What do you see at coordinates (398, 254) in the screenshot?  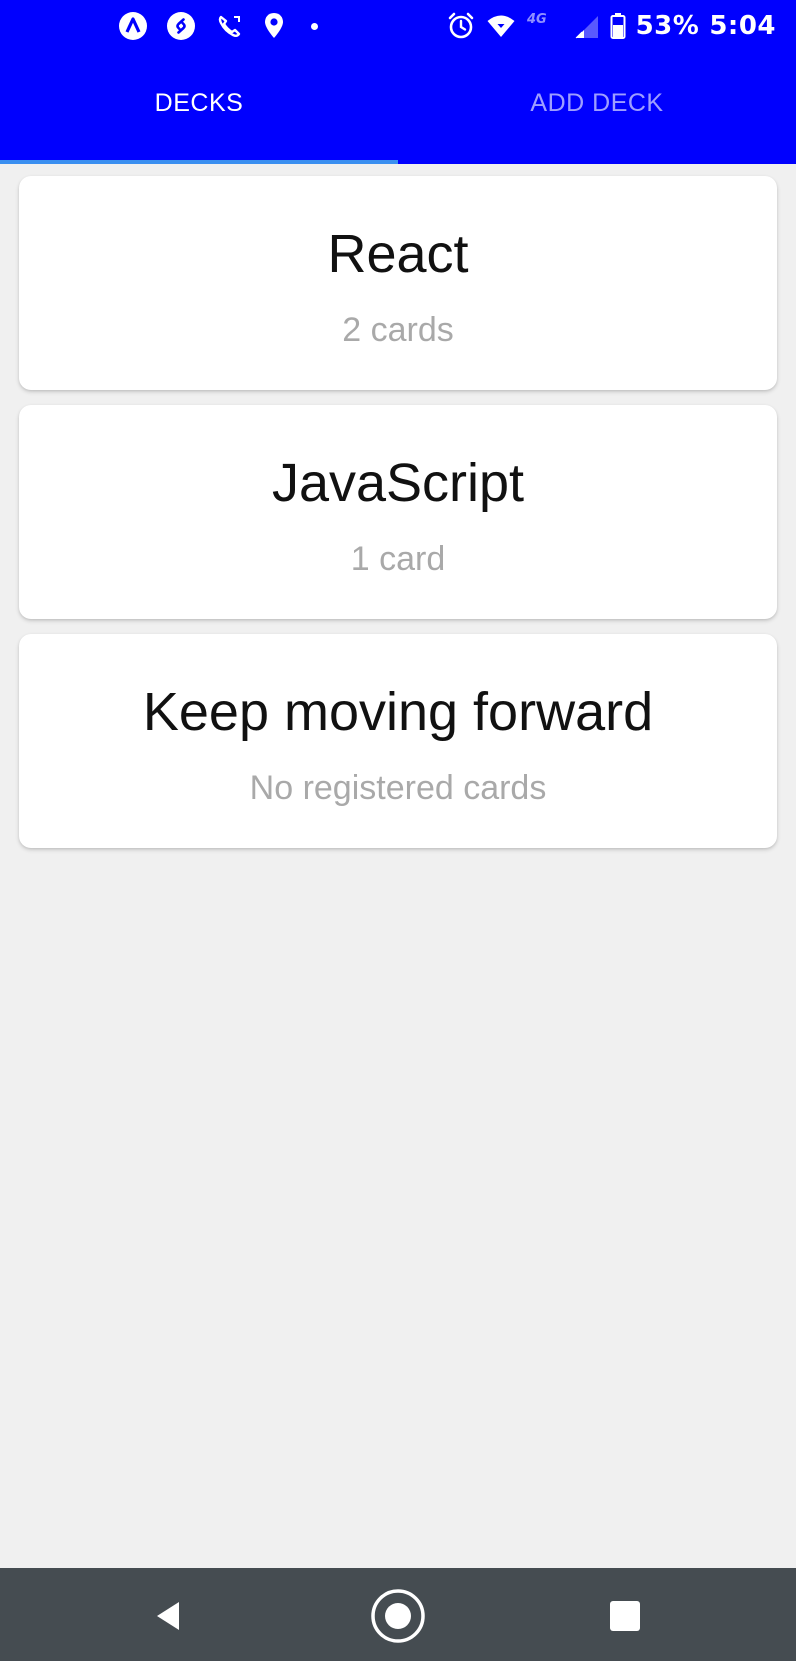 I see `deck-title: React` at bounding box center [398, 254].